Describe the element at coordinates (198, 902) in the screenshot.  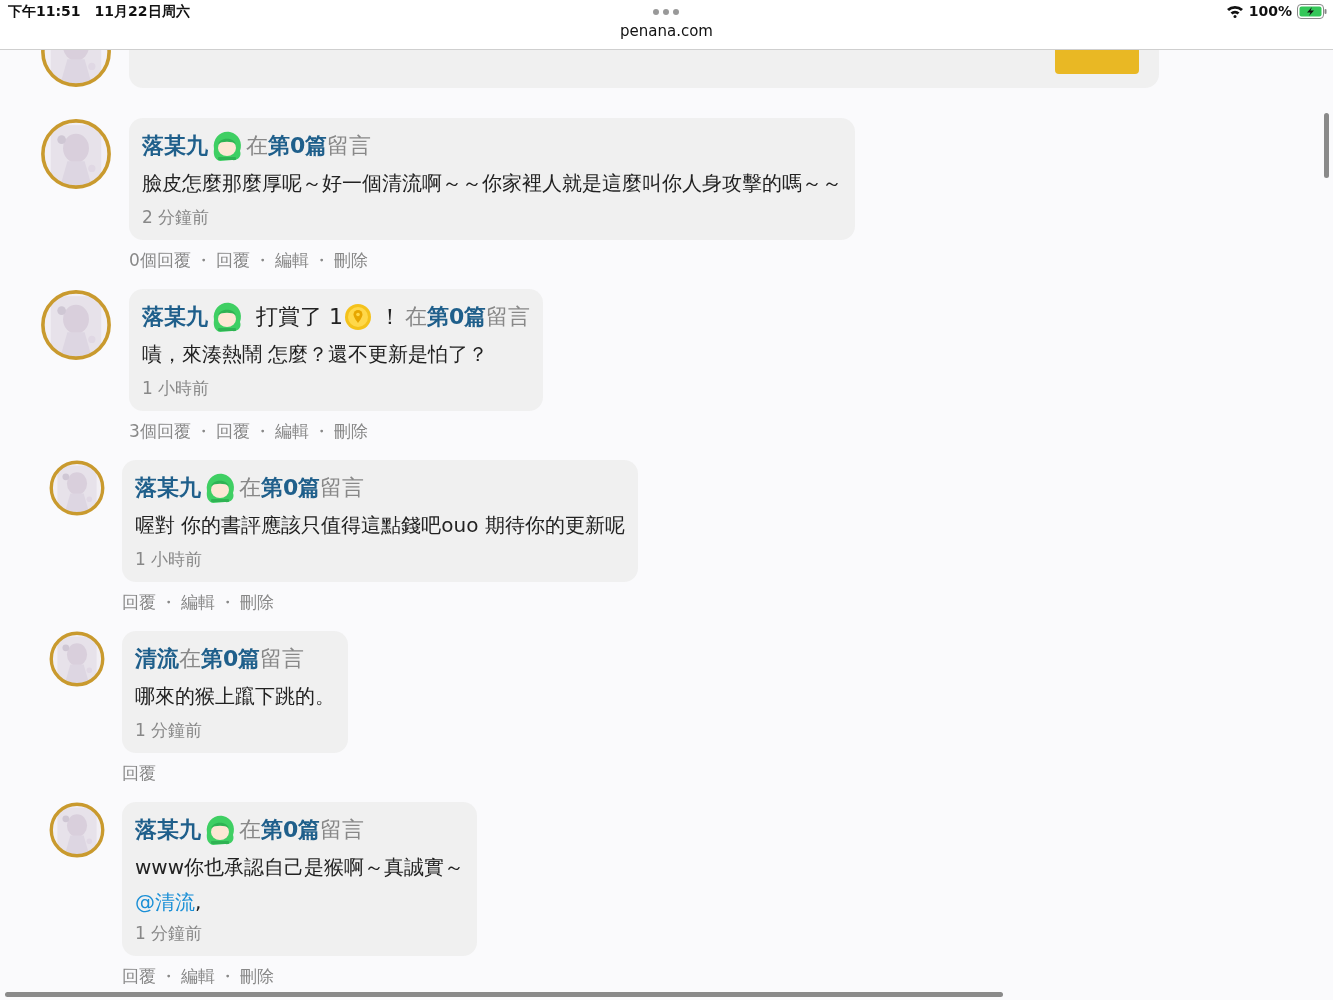
I see `comma: ,` at that location.